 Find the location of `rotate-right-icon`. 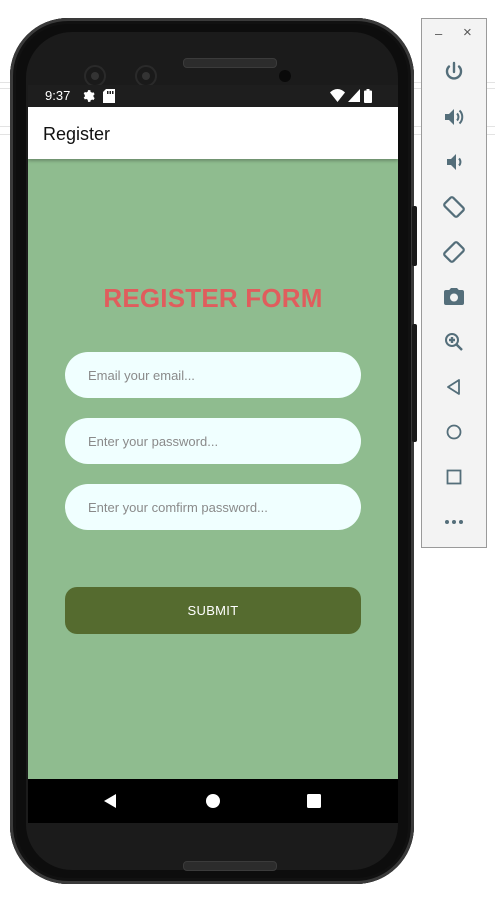

rotate-right-icon is located at coordinates (454, 252).